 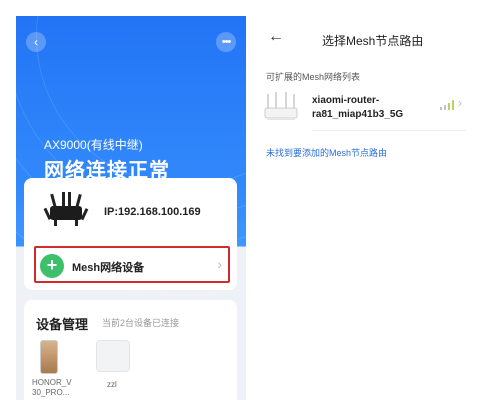 What do you see at coordinates (130, 234) in the screenshot?
I see `router-info-card: IP:192.168.100.169 + Mesh网络设备 ›` at bounding box center [130, 234].